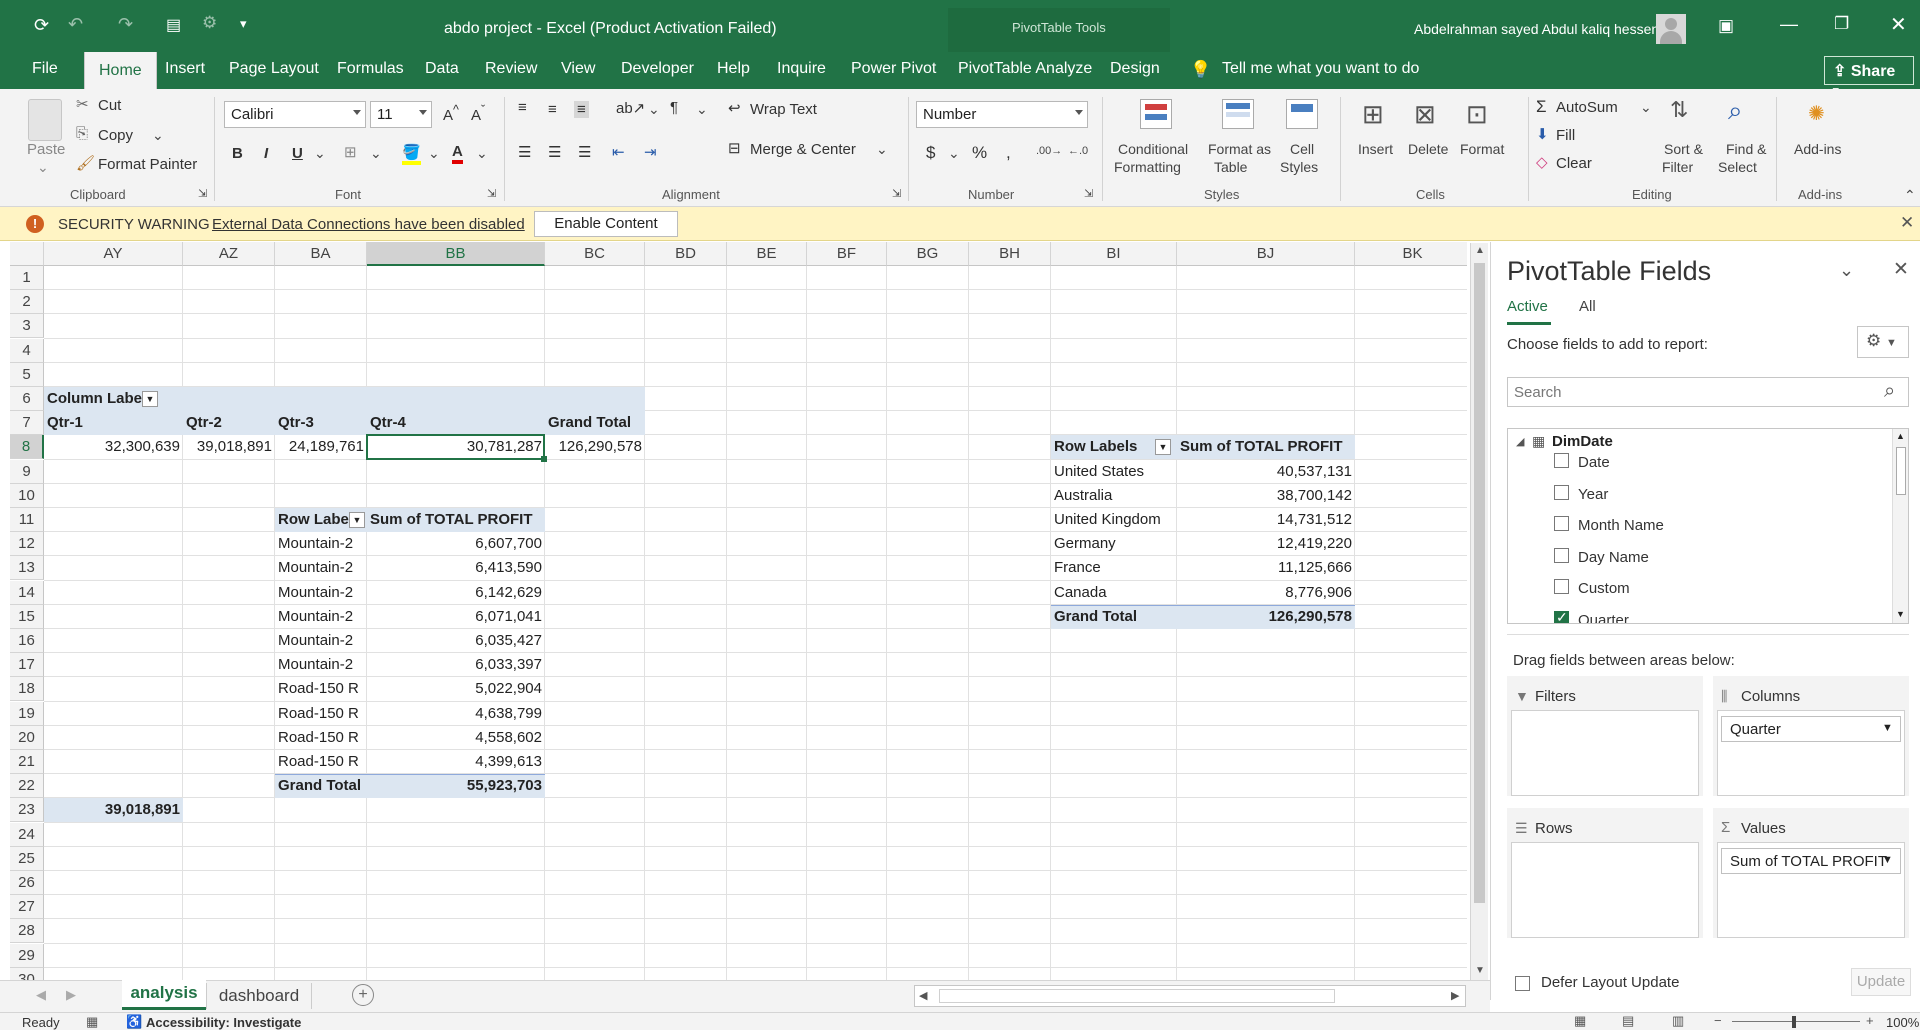 The height and width of the screenshot is (1030, 1920). Describe the element at coordinates (1163, 447) in the screenshot. I see `country-filter-icon: ▼` at that location.